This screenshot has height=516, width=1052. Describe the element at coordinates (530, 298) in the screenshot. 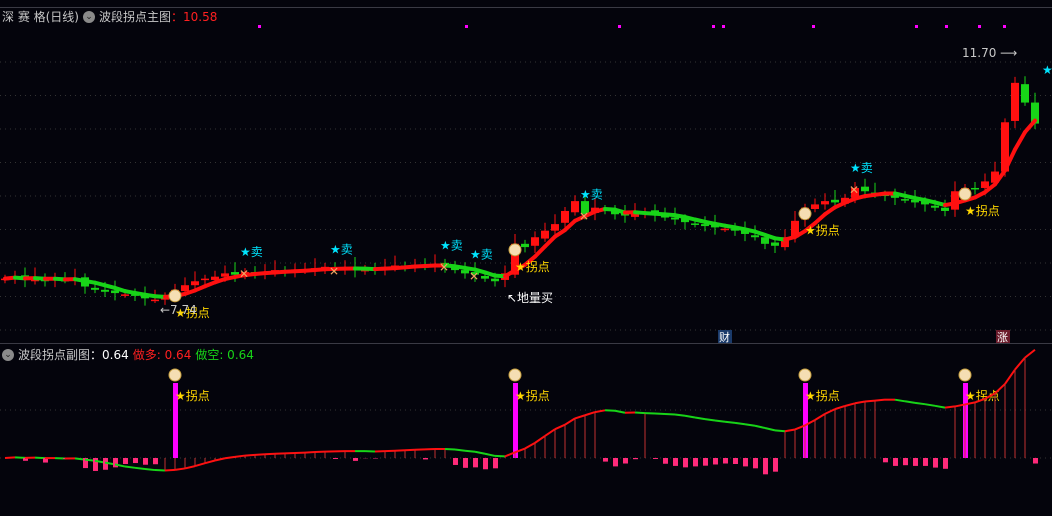

I see `ground-volume-buy-label: ↖地量买` at that location.